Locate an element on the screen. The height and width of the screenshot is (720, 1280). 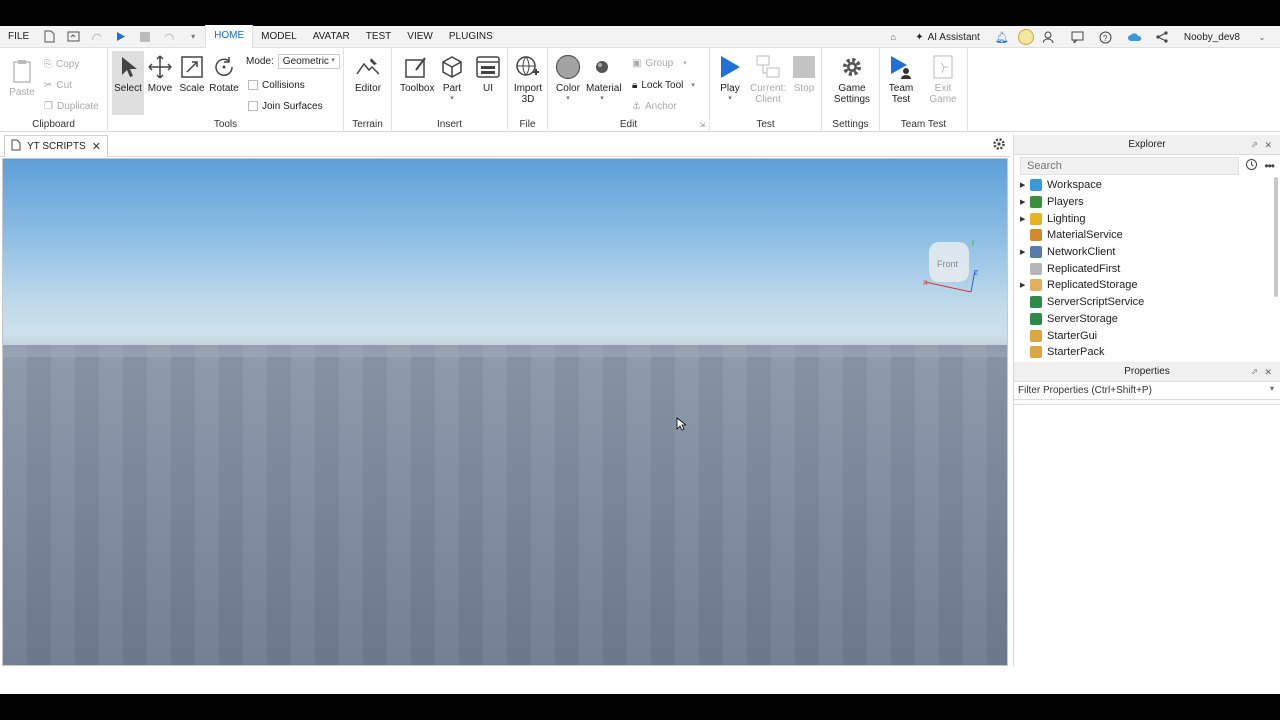
import-3d-button: Import 3D is located at coordinates (528, 79).